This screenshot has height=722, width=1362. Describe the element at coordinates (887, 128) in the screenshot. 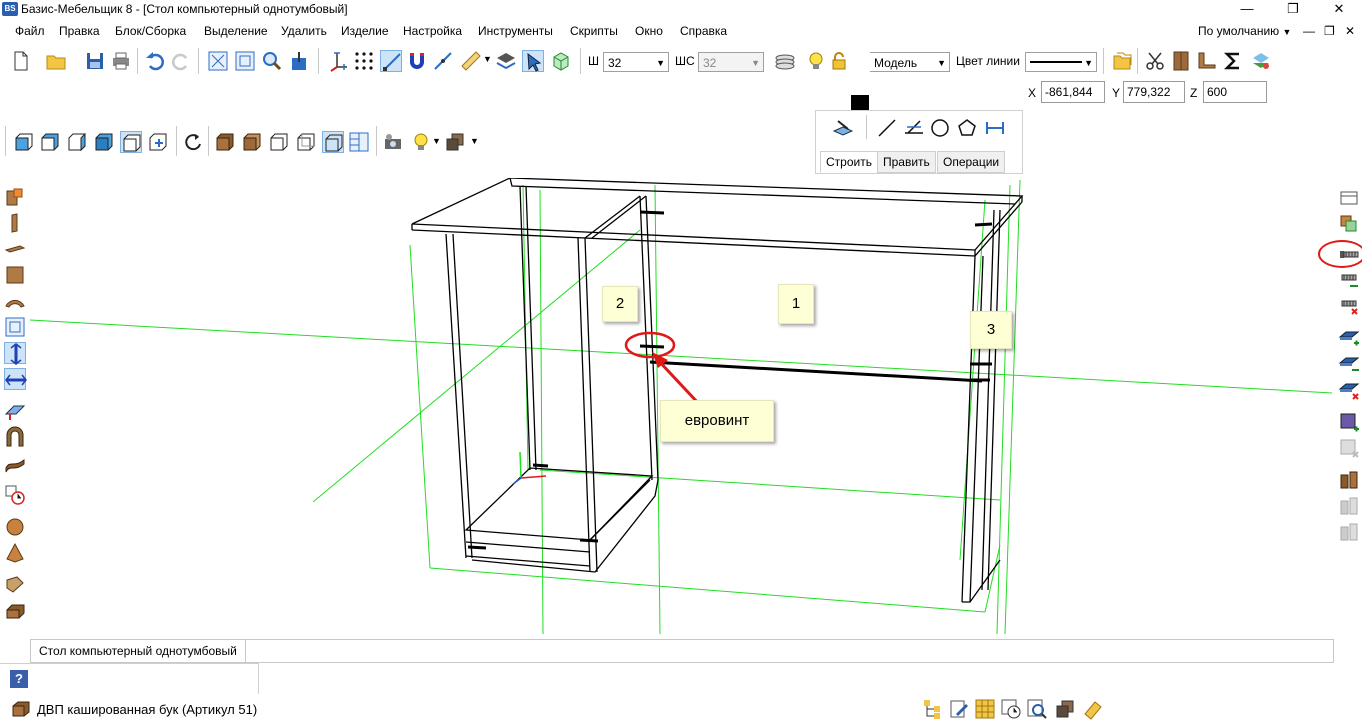

I see `line-tool-icon` at that location.